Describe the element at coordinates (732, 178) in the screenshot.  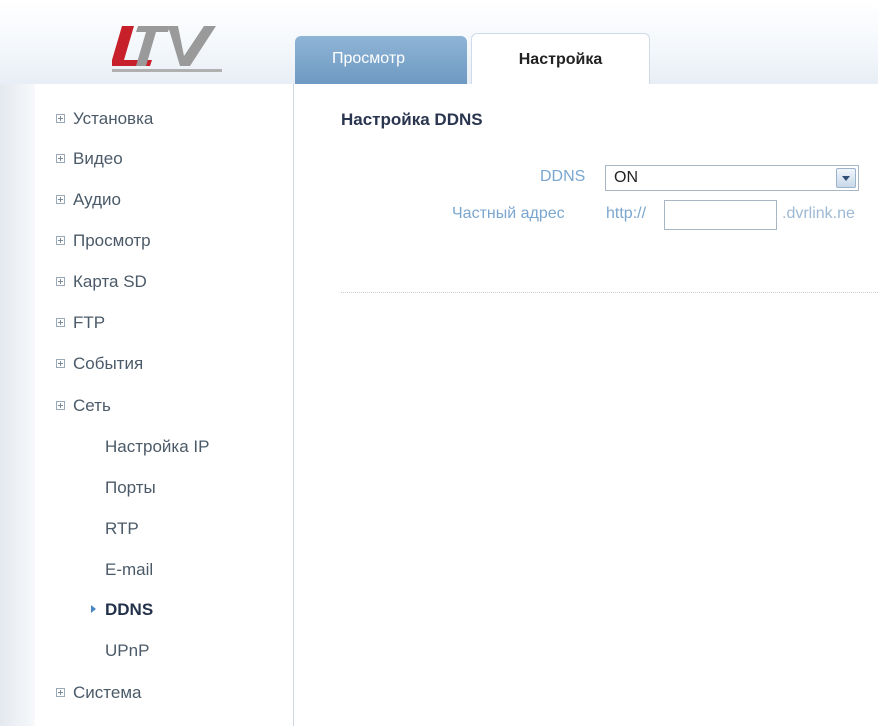
I see `ddns-select: ON` at that location.